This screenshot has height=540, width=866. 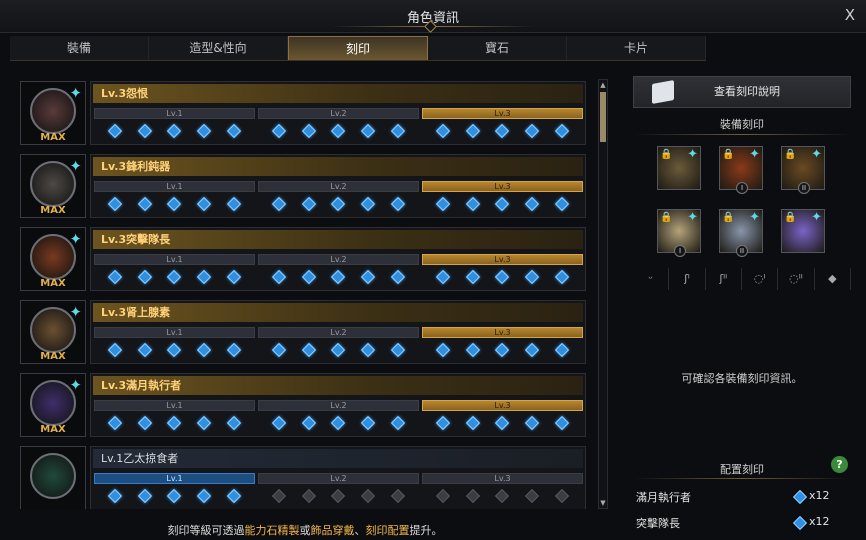 I want to click on level-segment: Lv.1, so click(x=174, y=478).